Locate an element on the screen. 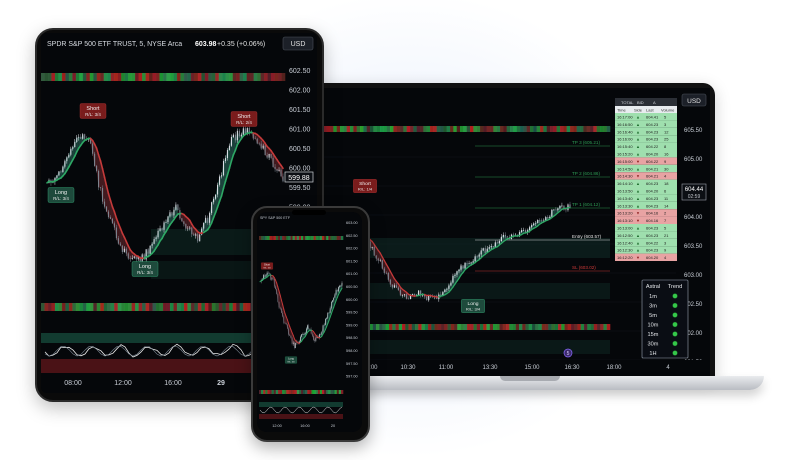  price-tick-label: 598.00 is located at coordinates (352, 351).